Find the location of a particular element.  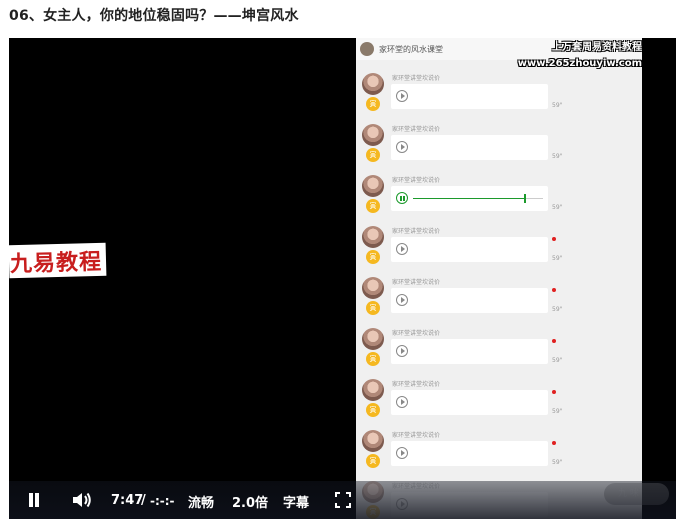

fullscreen-icon is located at coordinates (343, 500).